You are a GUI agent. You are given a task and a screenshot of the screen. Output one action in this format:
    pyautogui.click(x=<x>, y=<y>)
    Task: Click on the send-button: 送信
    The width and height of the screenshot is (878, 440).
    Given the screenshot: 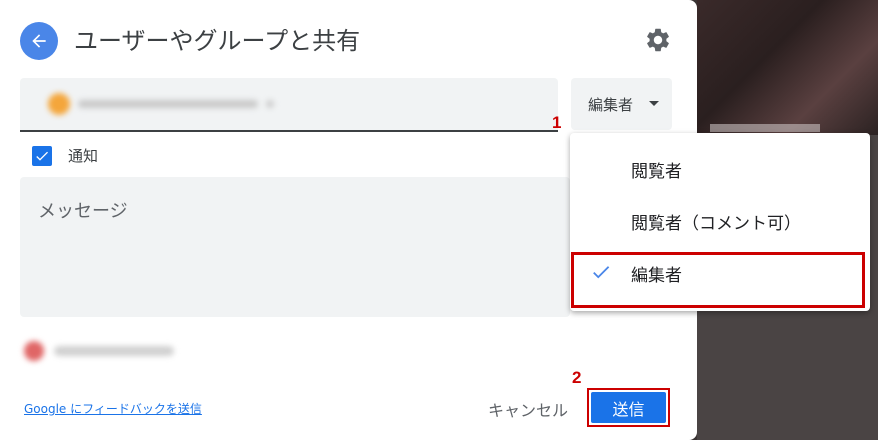 What is the action you would take?
    pyautogui.click(x=628, y=407)
    